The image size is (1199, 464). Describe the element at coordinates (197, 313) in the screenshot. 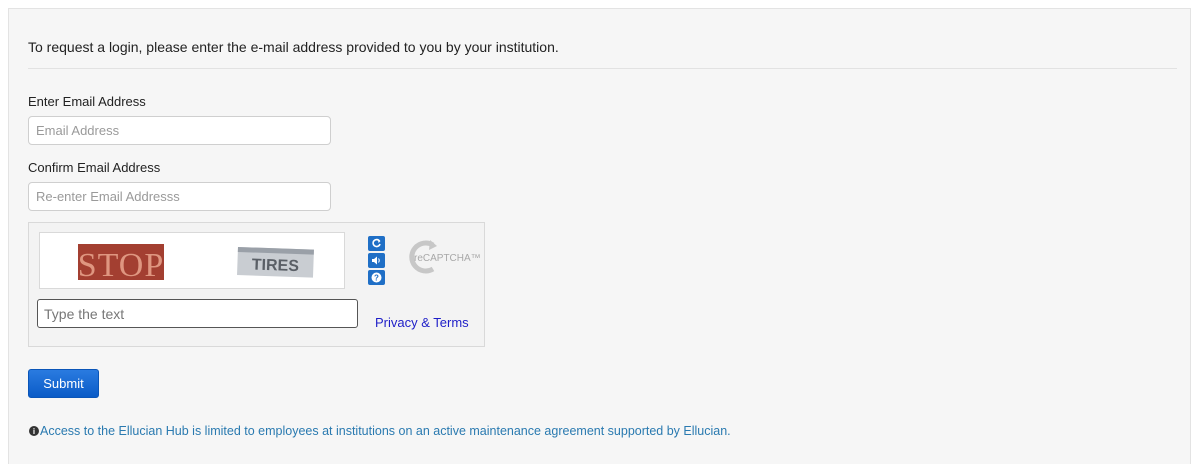

I see `captcha-response-input` at that location.